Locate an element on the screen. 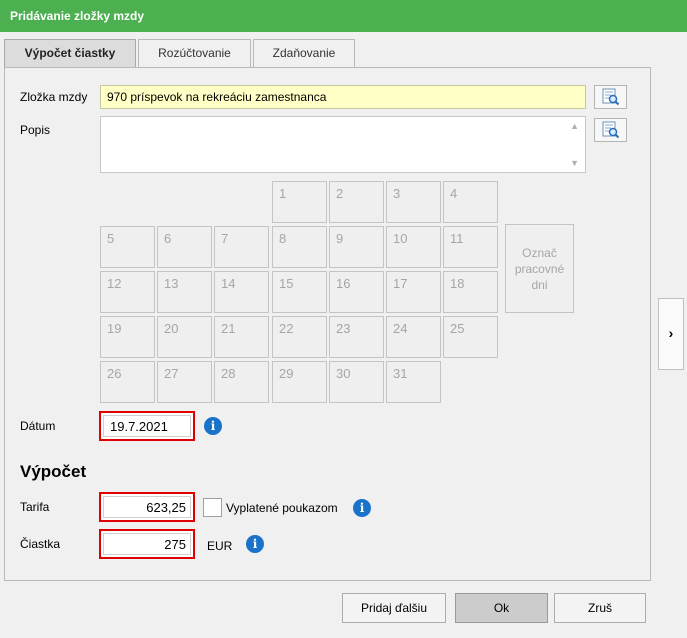  date-input: 19.7.2021 is located at coordinates (147, 426).